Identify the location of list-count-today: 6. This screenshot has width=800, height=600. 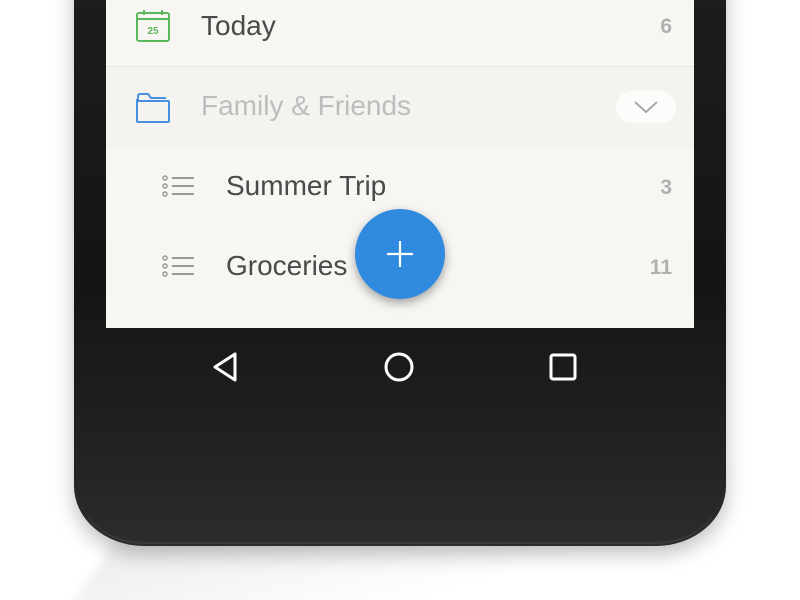
(666, 26).